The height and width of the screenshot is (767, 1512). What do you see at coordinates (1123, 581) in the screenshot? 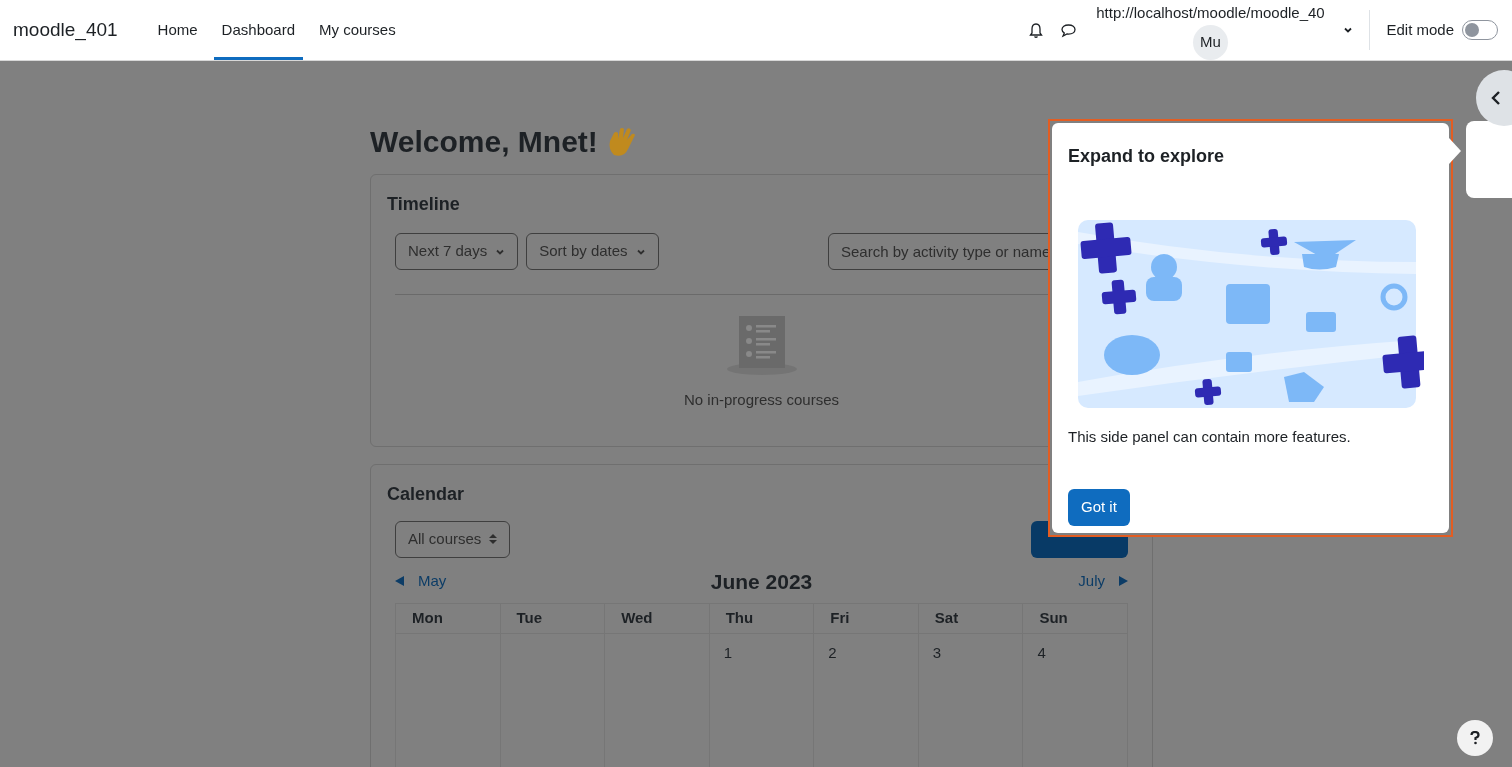
I see `right-triangle-icon` at bounding box center [1123, 581].